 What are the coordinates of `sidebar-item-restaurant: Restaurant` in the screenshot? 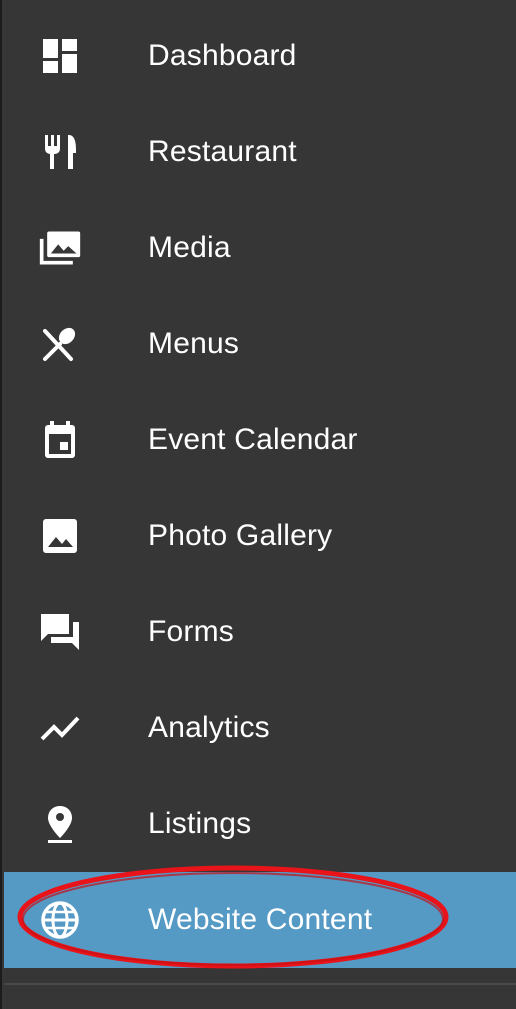 It's located at (260, 152).